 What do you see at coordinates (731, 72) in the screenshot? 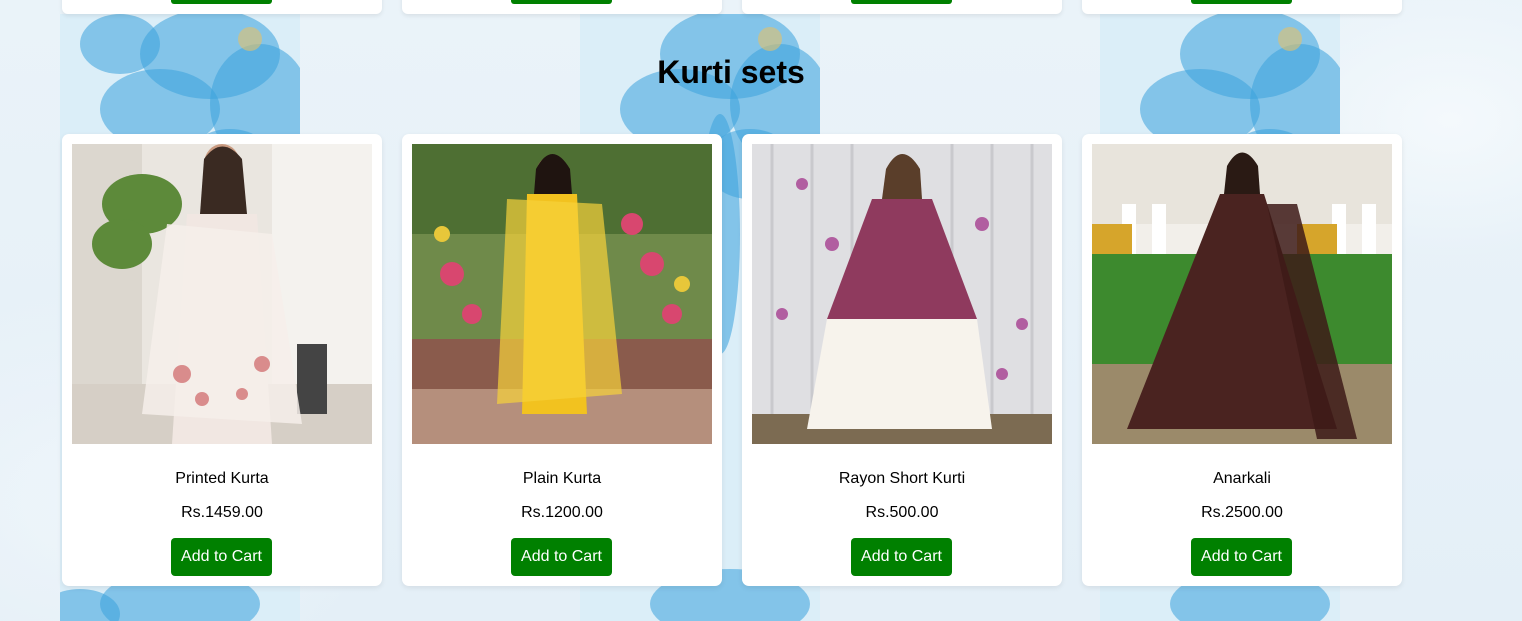
I see `section-title: Kurti sets` at bounding box center [731, 72].